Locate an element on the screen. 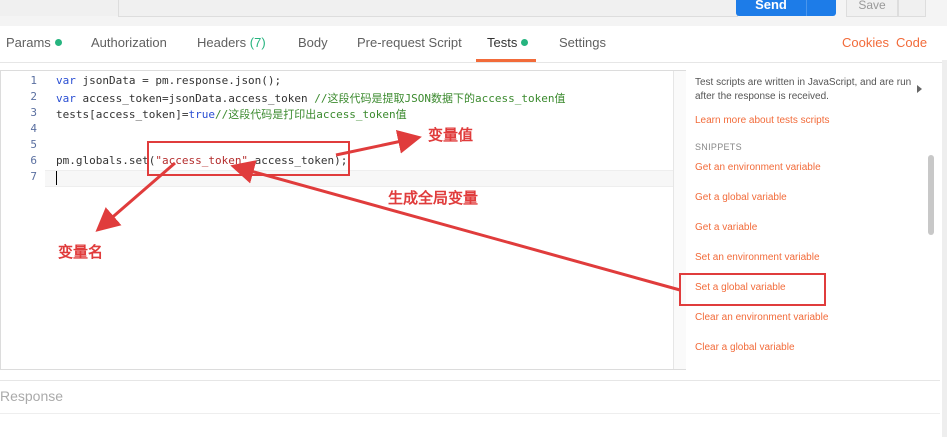  line-number: 3 is located at coordinates (33, 112).